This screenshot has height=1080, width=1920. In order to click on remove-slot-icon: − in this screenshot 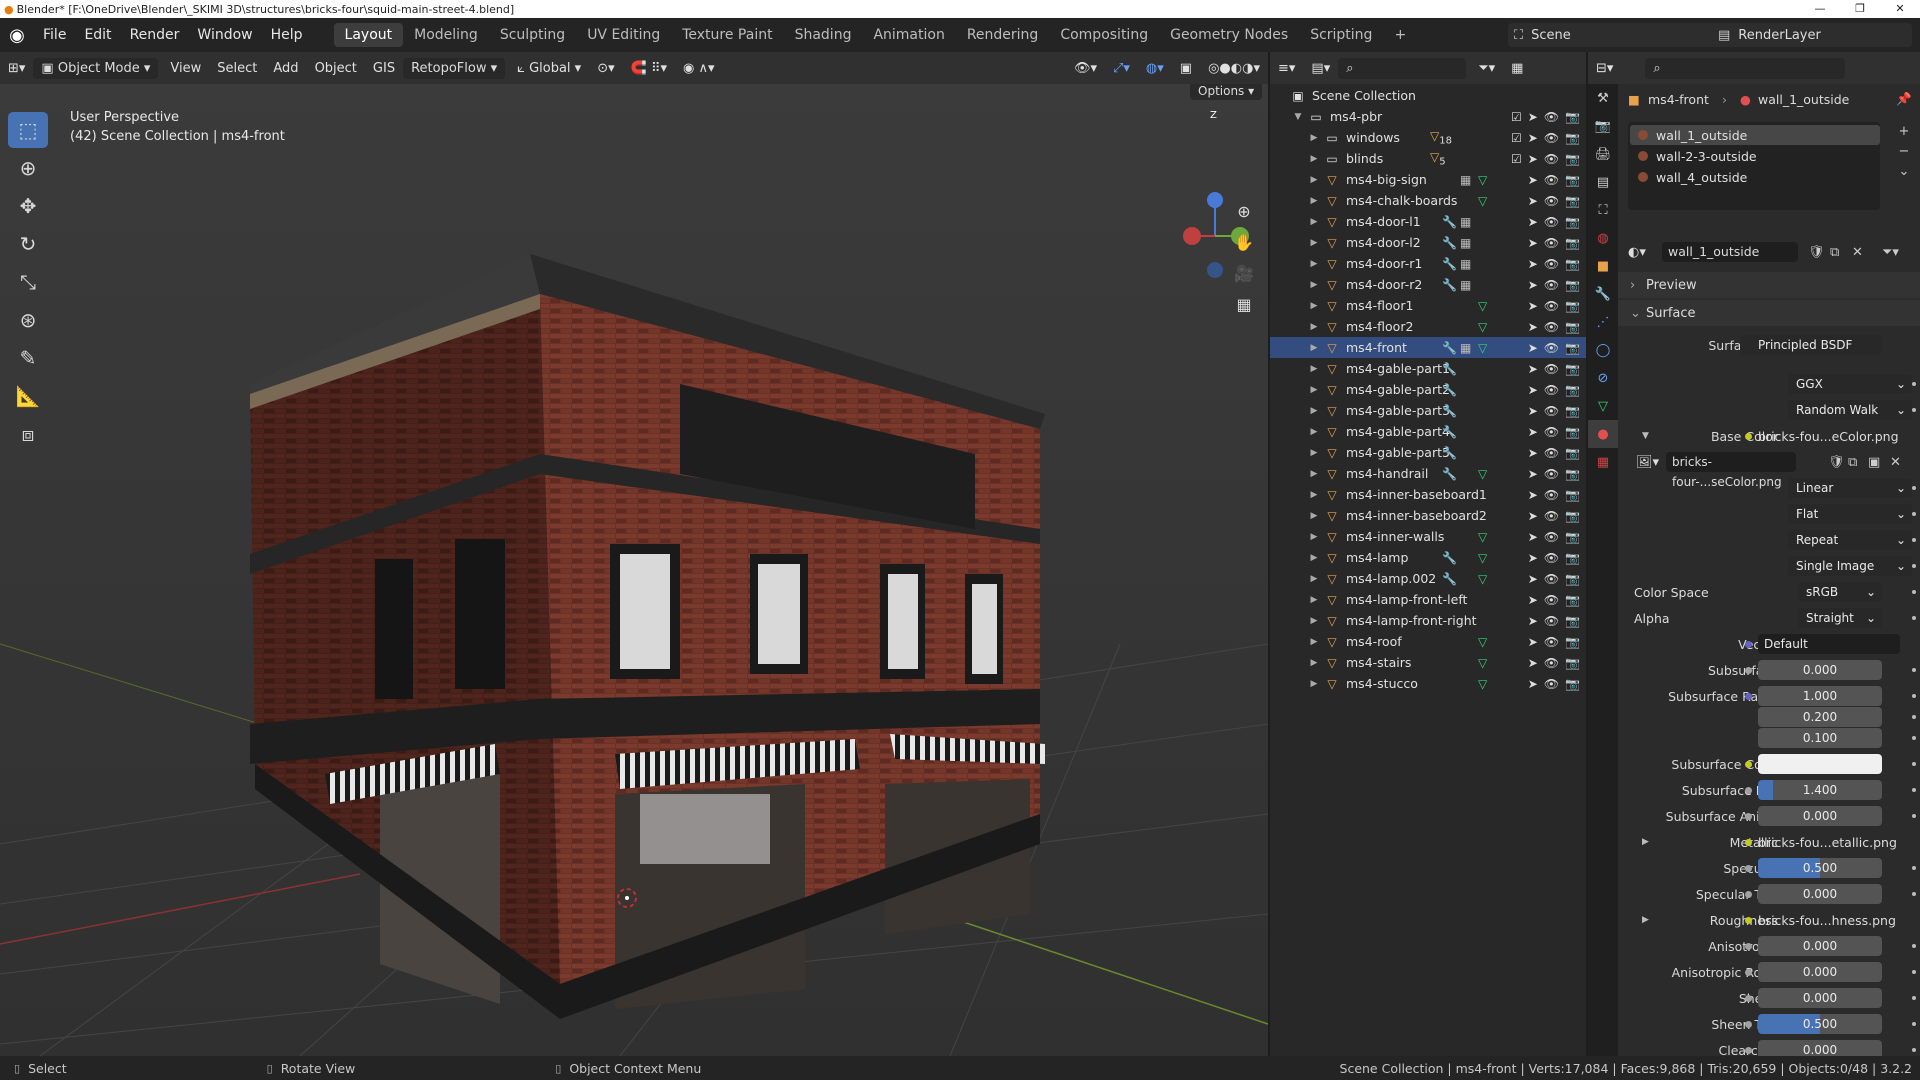, I will do `click(1904, 152)`.